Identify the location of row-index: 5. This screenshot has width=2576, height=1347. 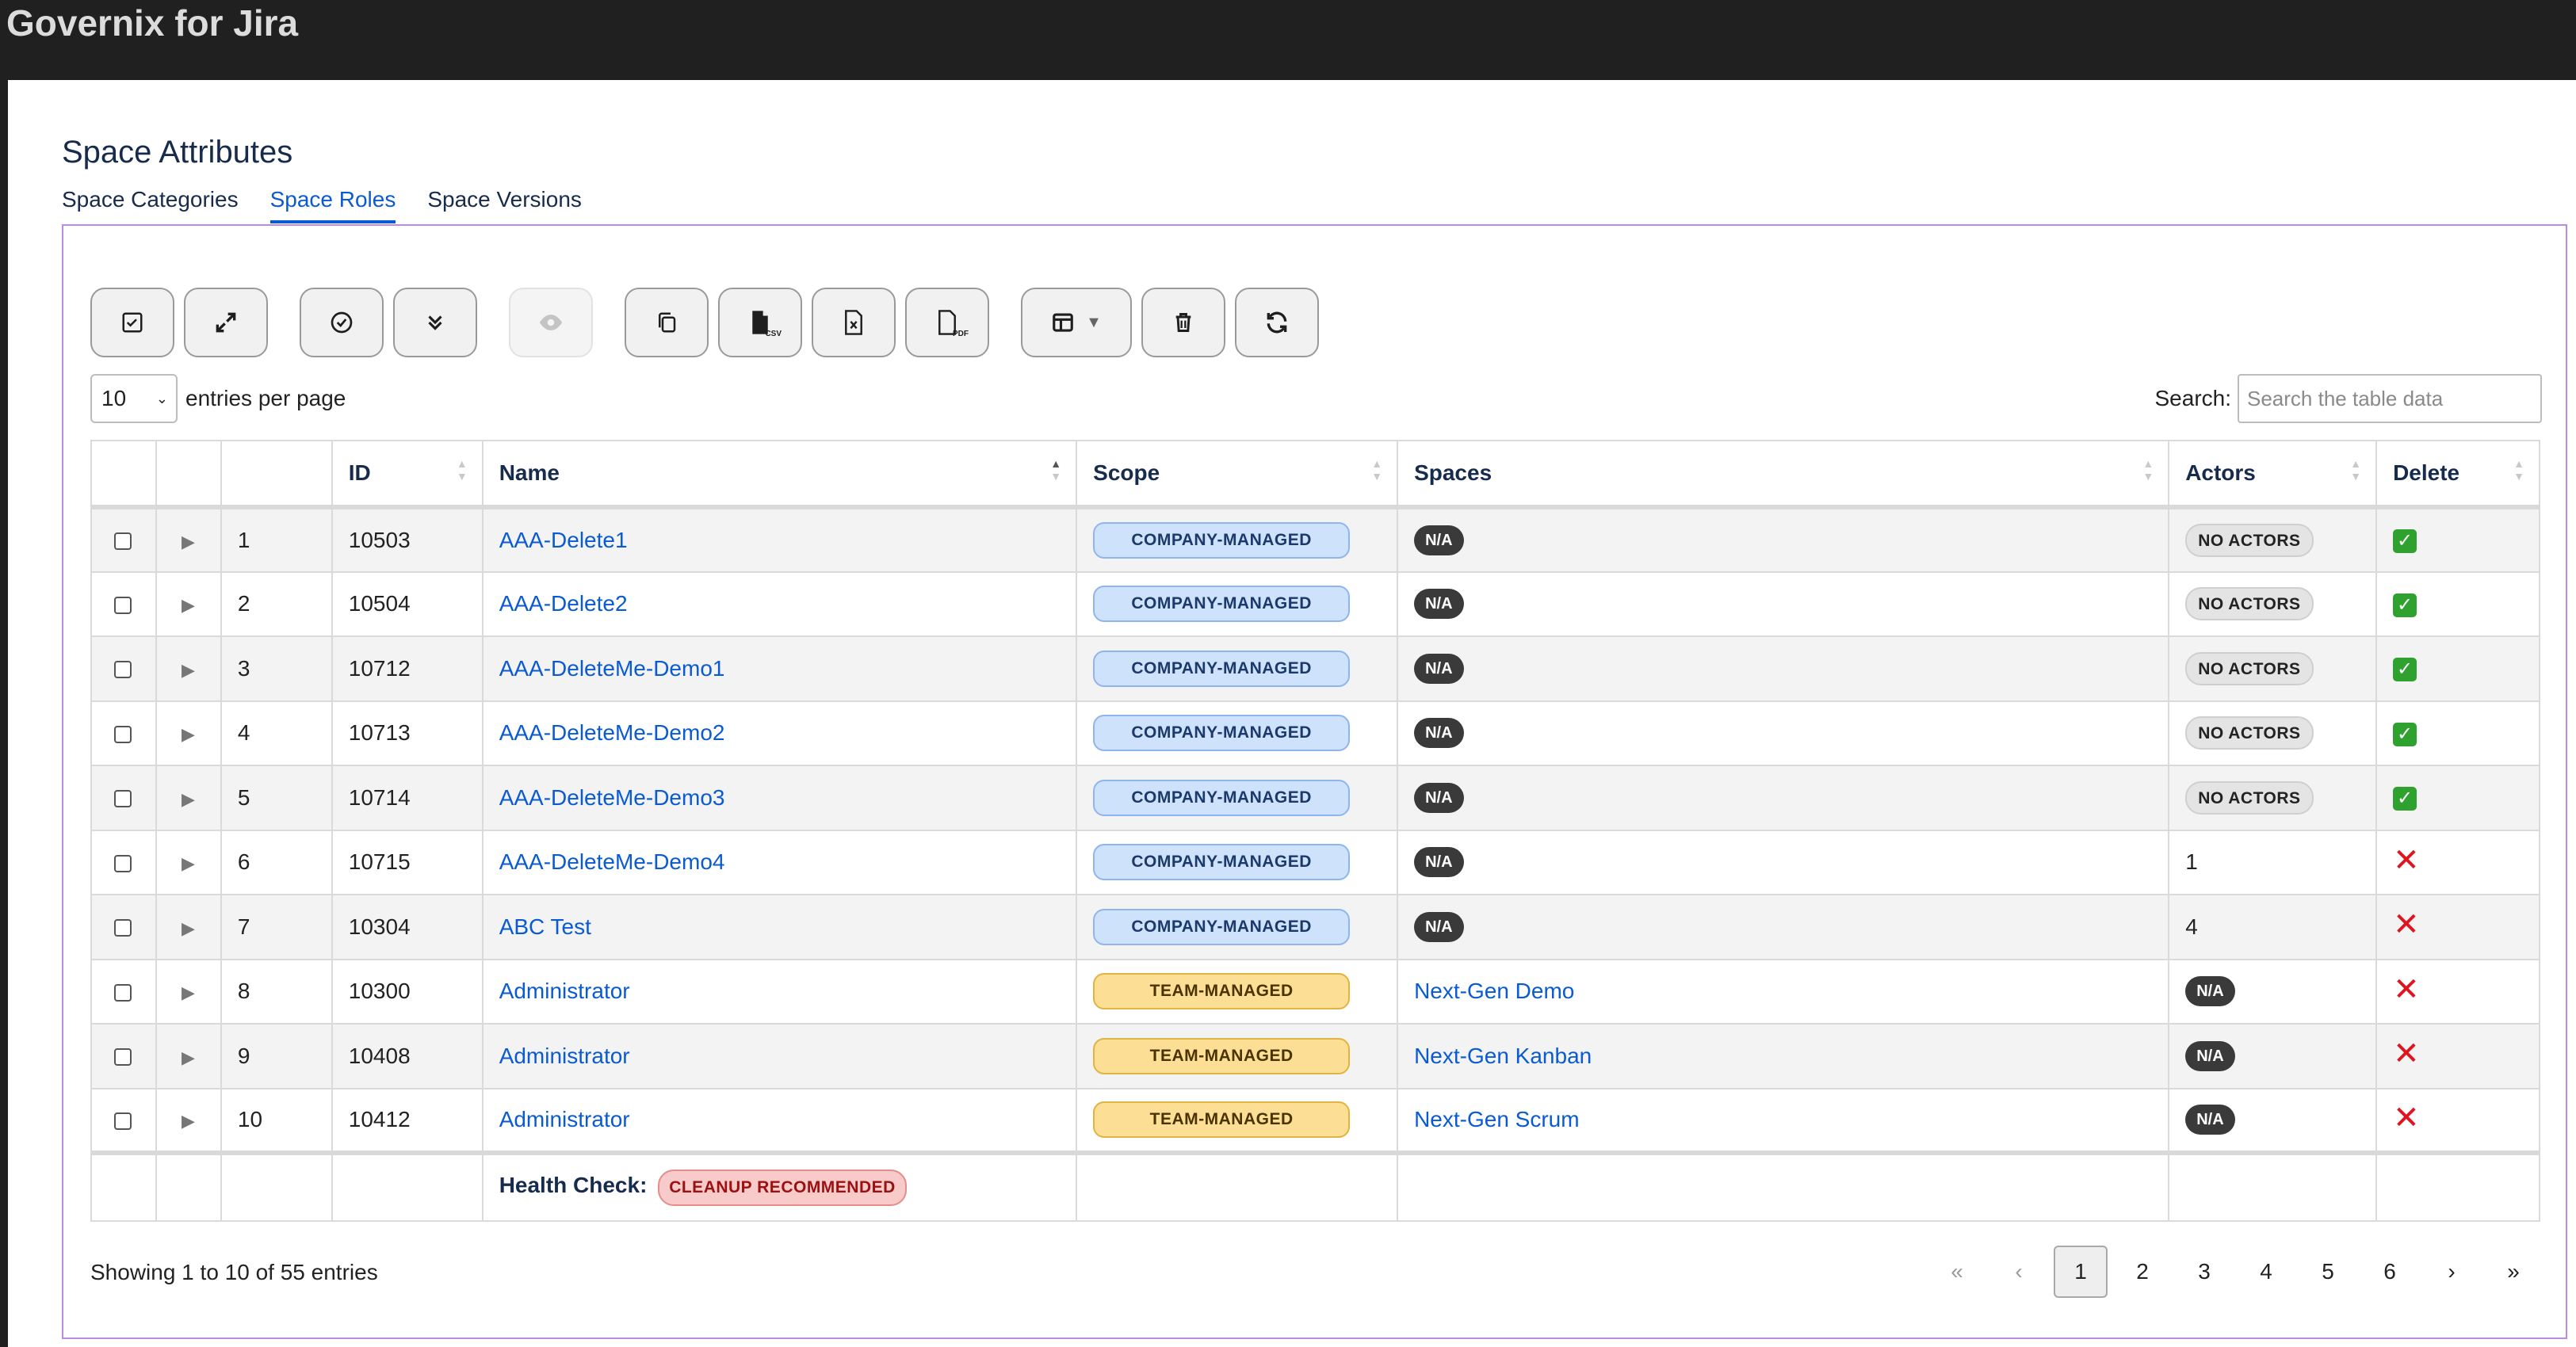
(276, 798).